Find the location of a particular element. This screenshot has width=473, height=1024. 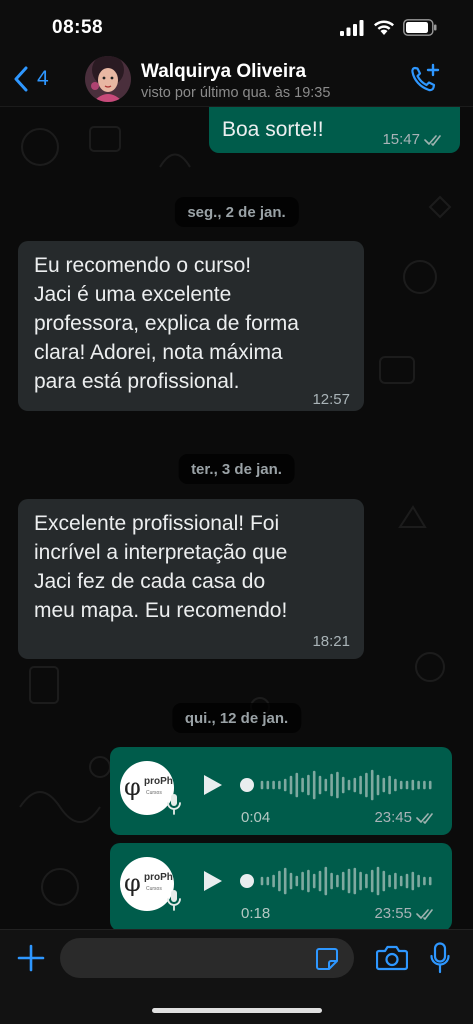

message-input is located at coordinates (207, 958).